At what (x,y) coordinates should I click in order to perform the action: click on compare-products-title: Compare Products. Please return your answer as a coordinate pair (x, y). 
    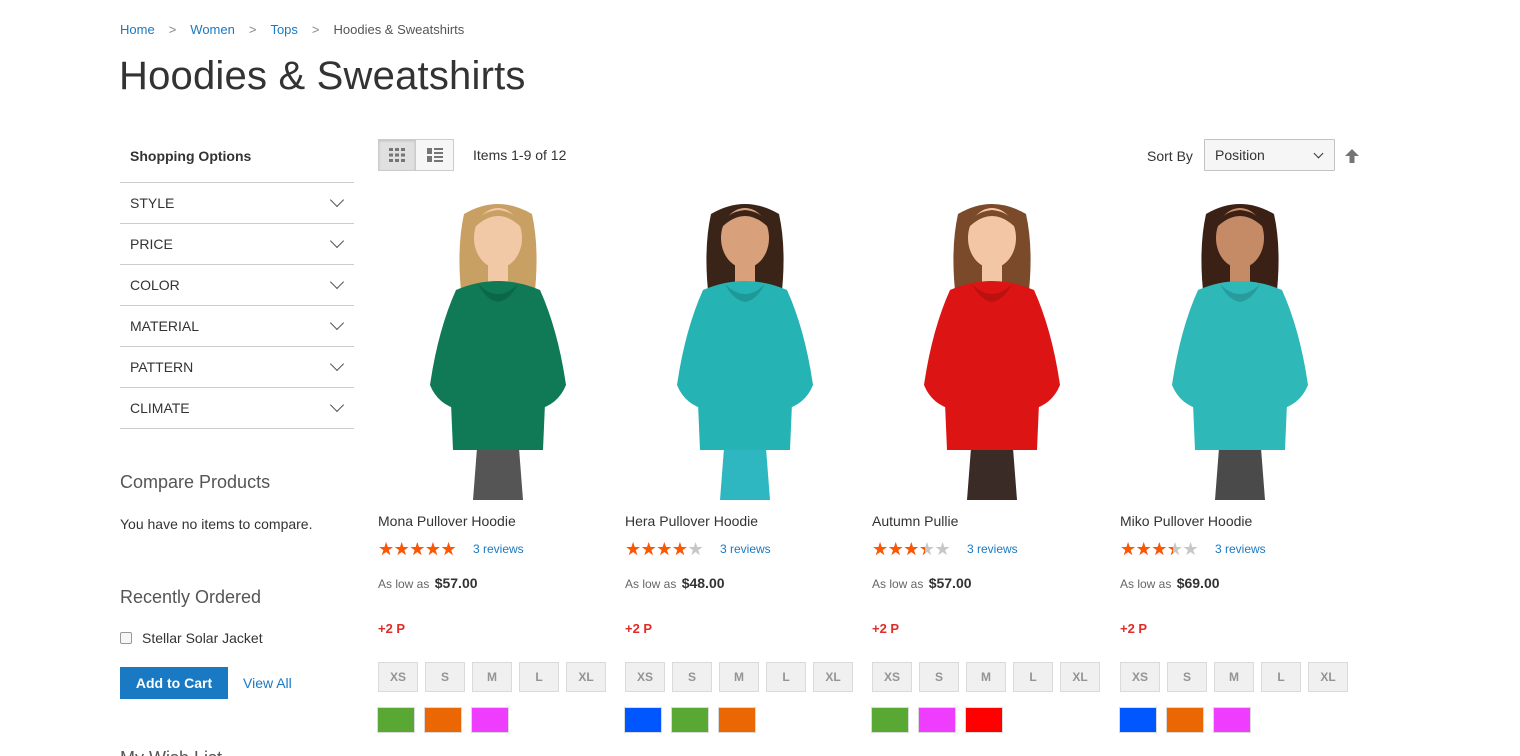
    Looking at the image, I should click on (195, 482).